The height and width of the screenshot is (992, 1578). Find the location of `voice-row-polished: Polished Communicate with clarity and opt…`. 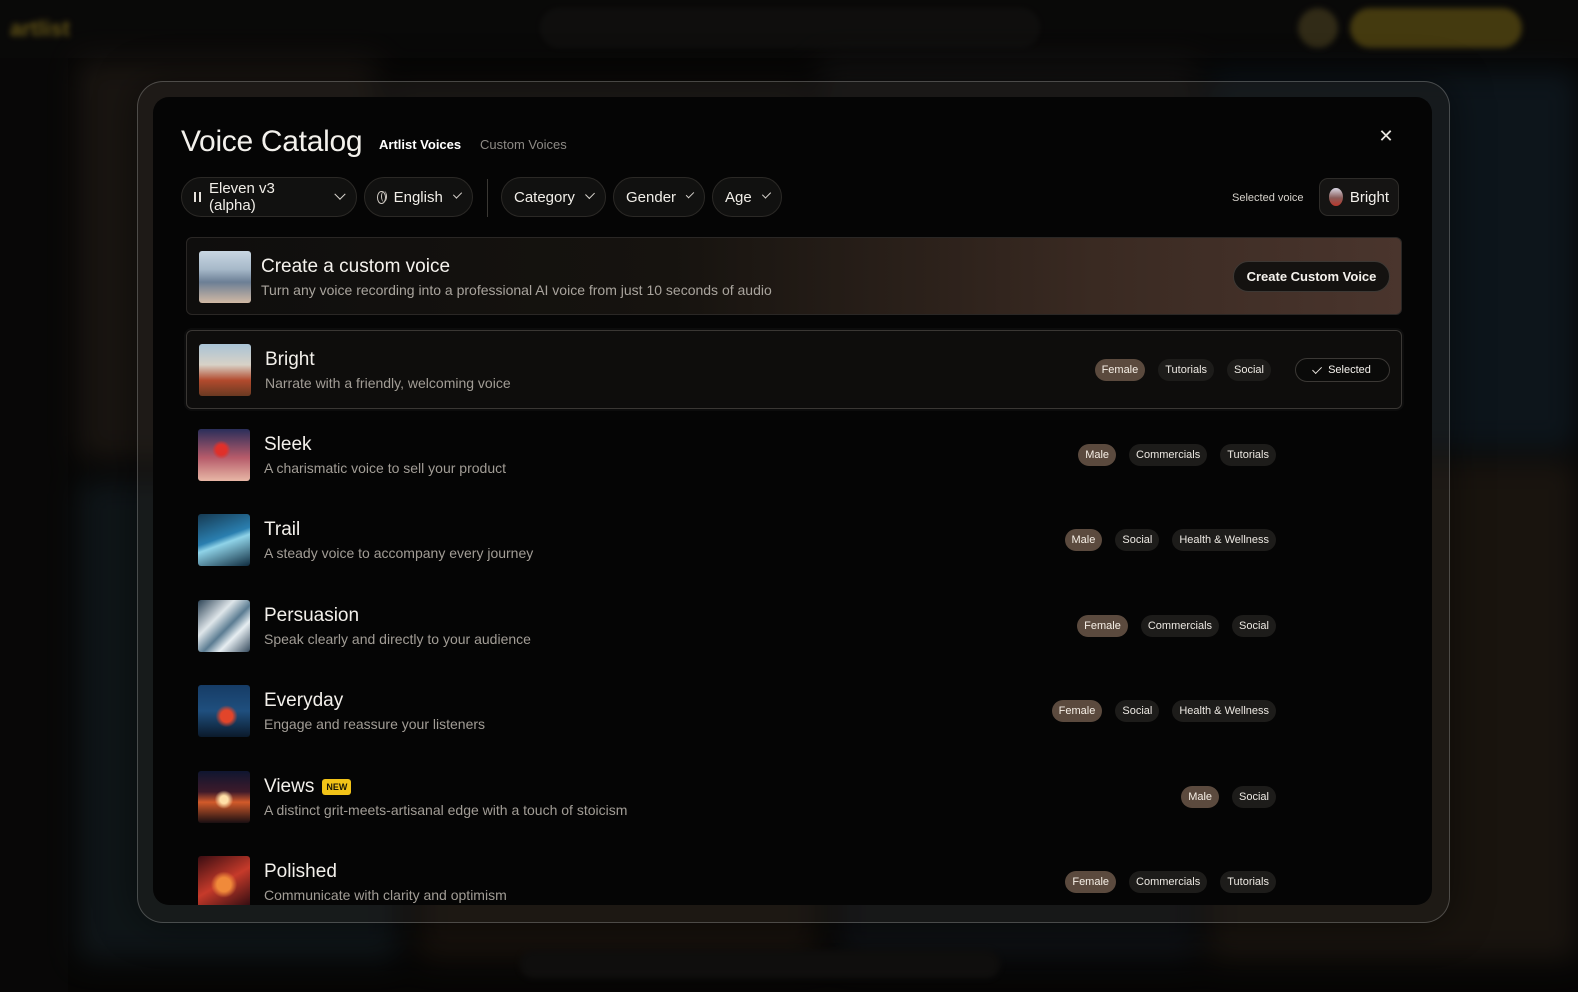

voice-row-polished: Polished Communicate with clarity and opt… is located at coordinates (794, 874).